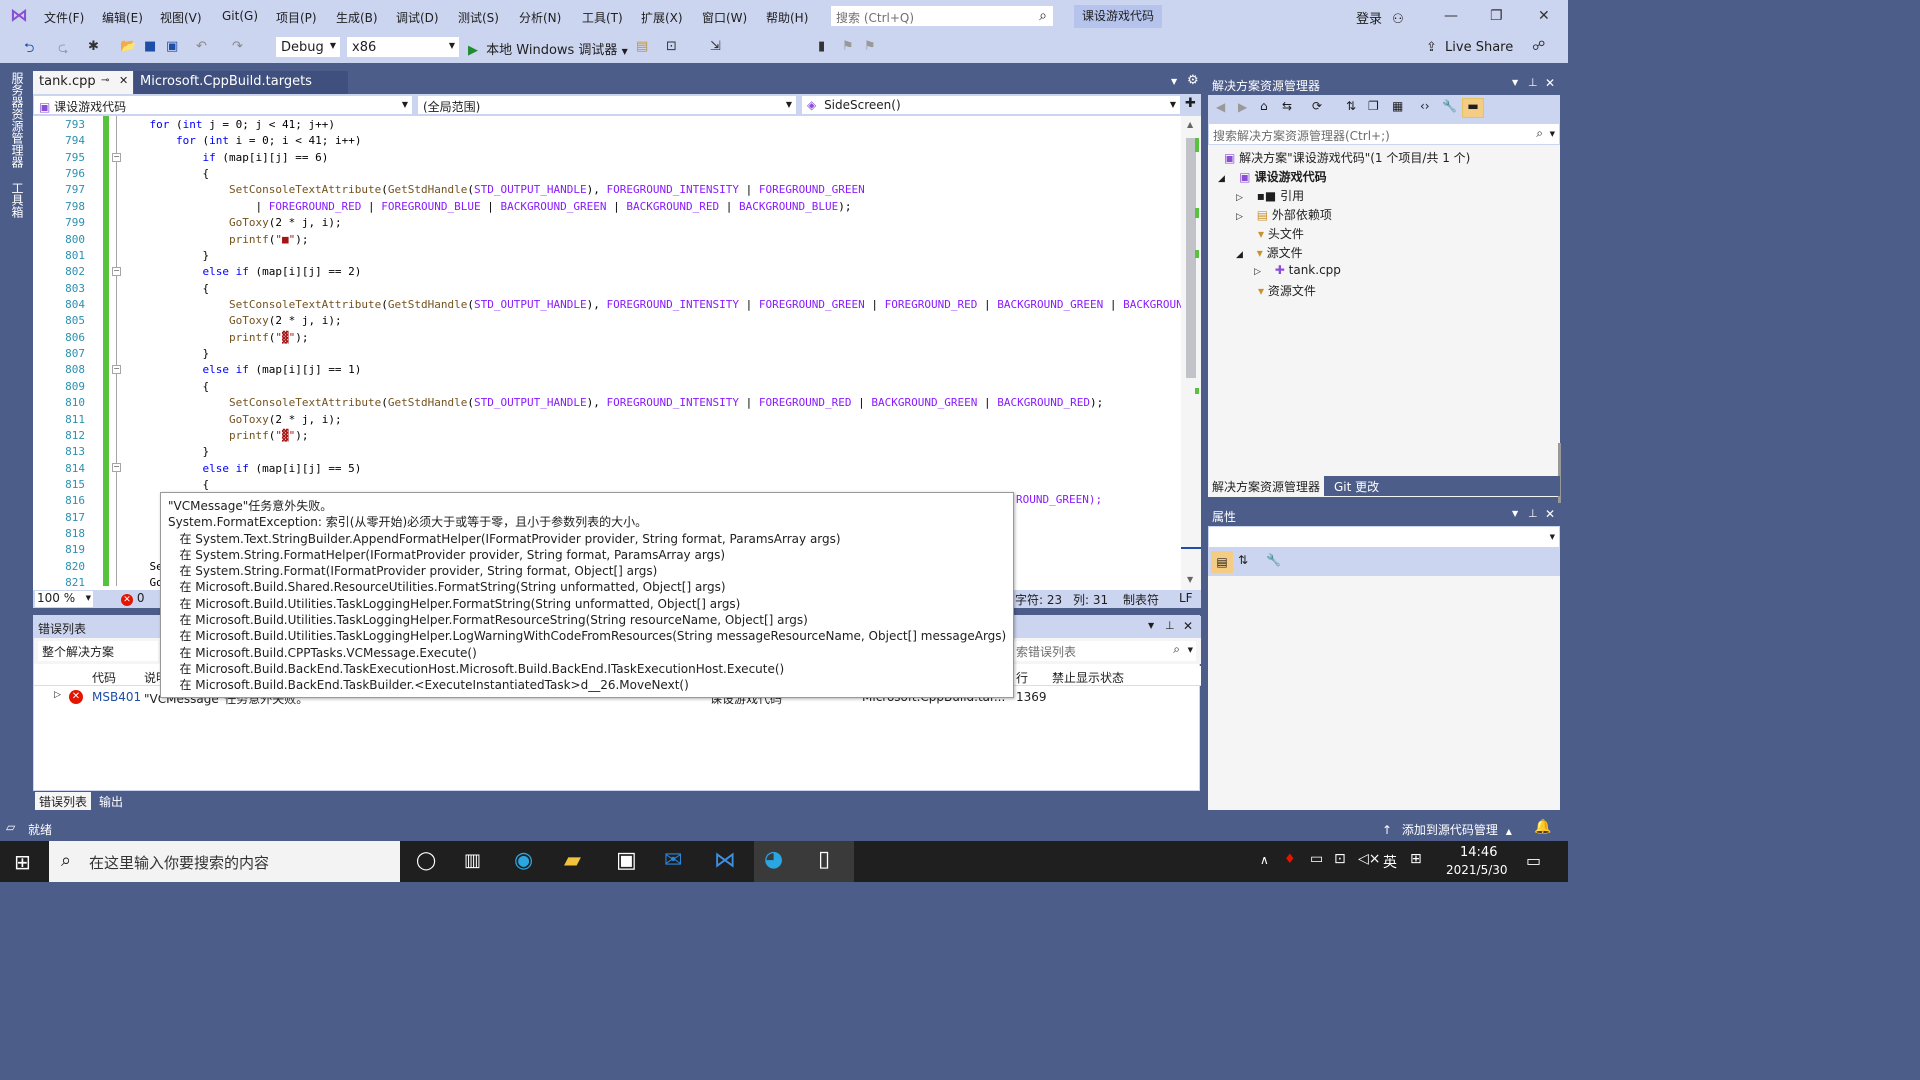 The height and width of the screenshot is (1080, 1920). I want to click on server-explorer-tab: 服务器资源管理器, so click(17, 120).